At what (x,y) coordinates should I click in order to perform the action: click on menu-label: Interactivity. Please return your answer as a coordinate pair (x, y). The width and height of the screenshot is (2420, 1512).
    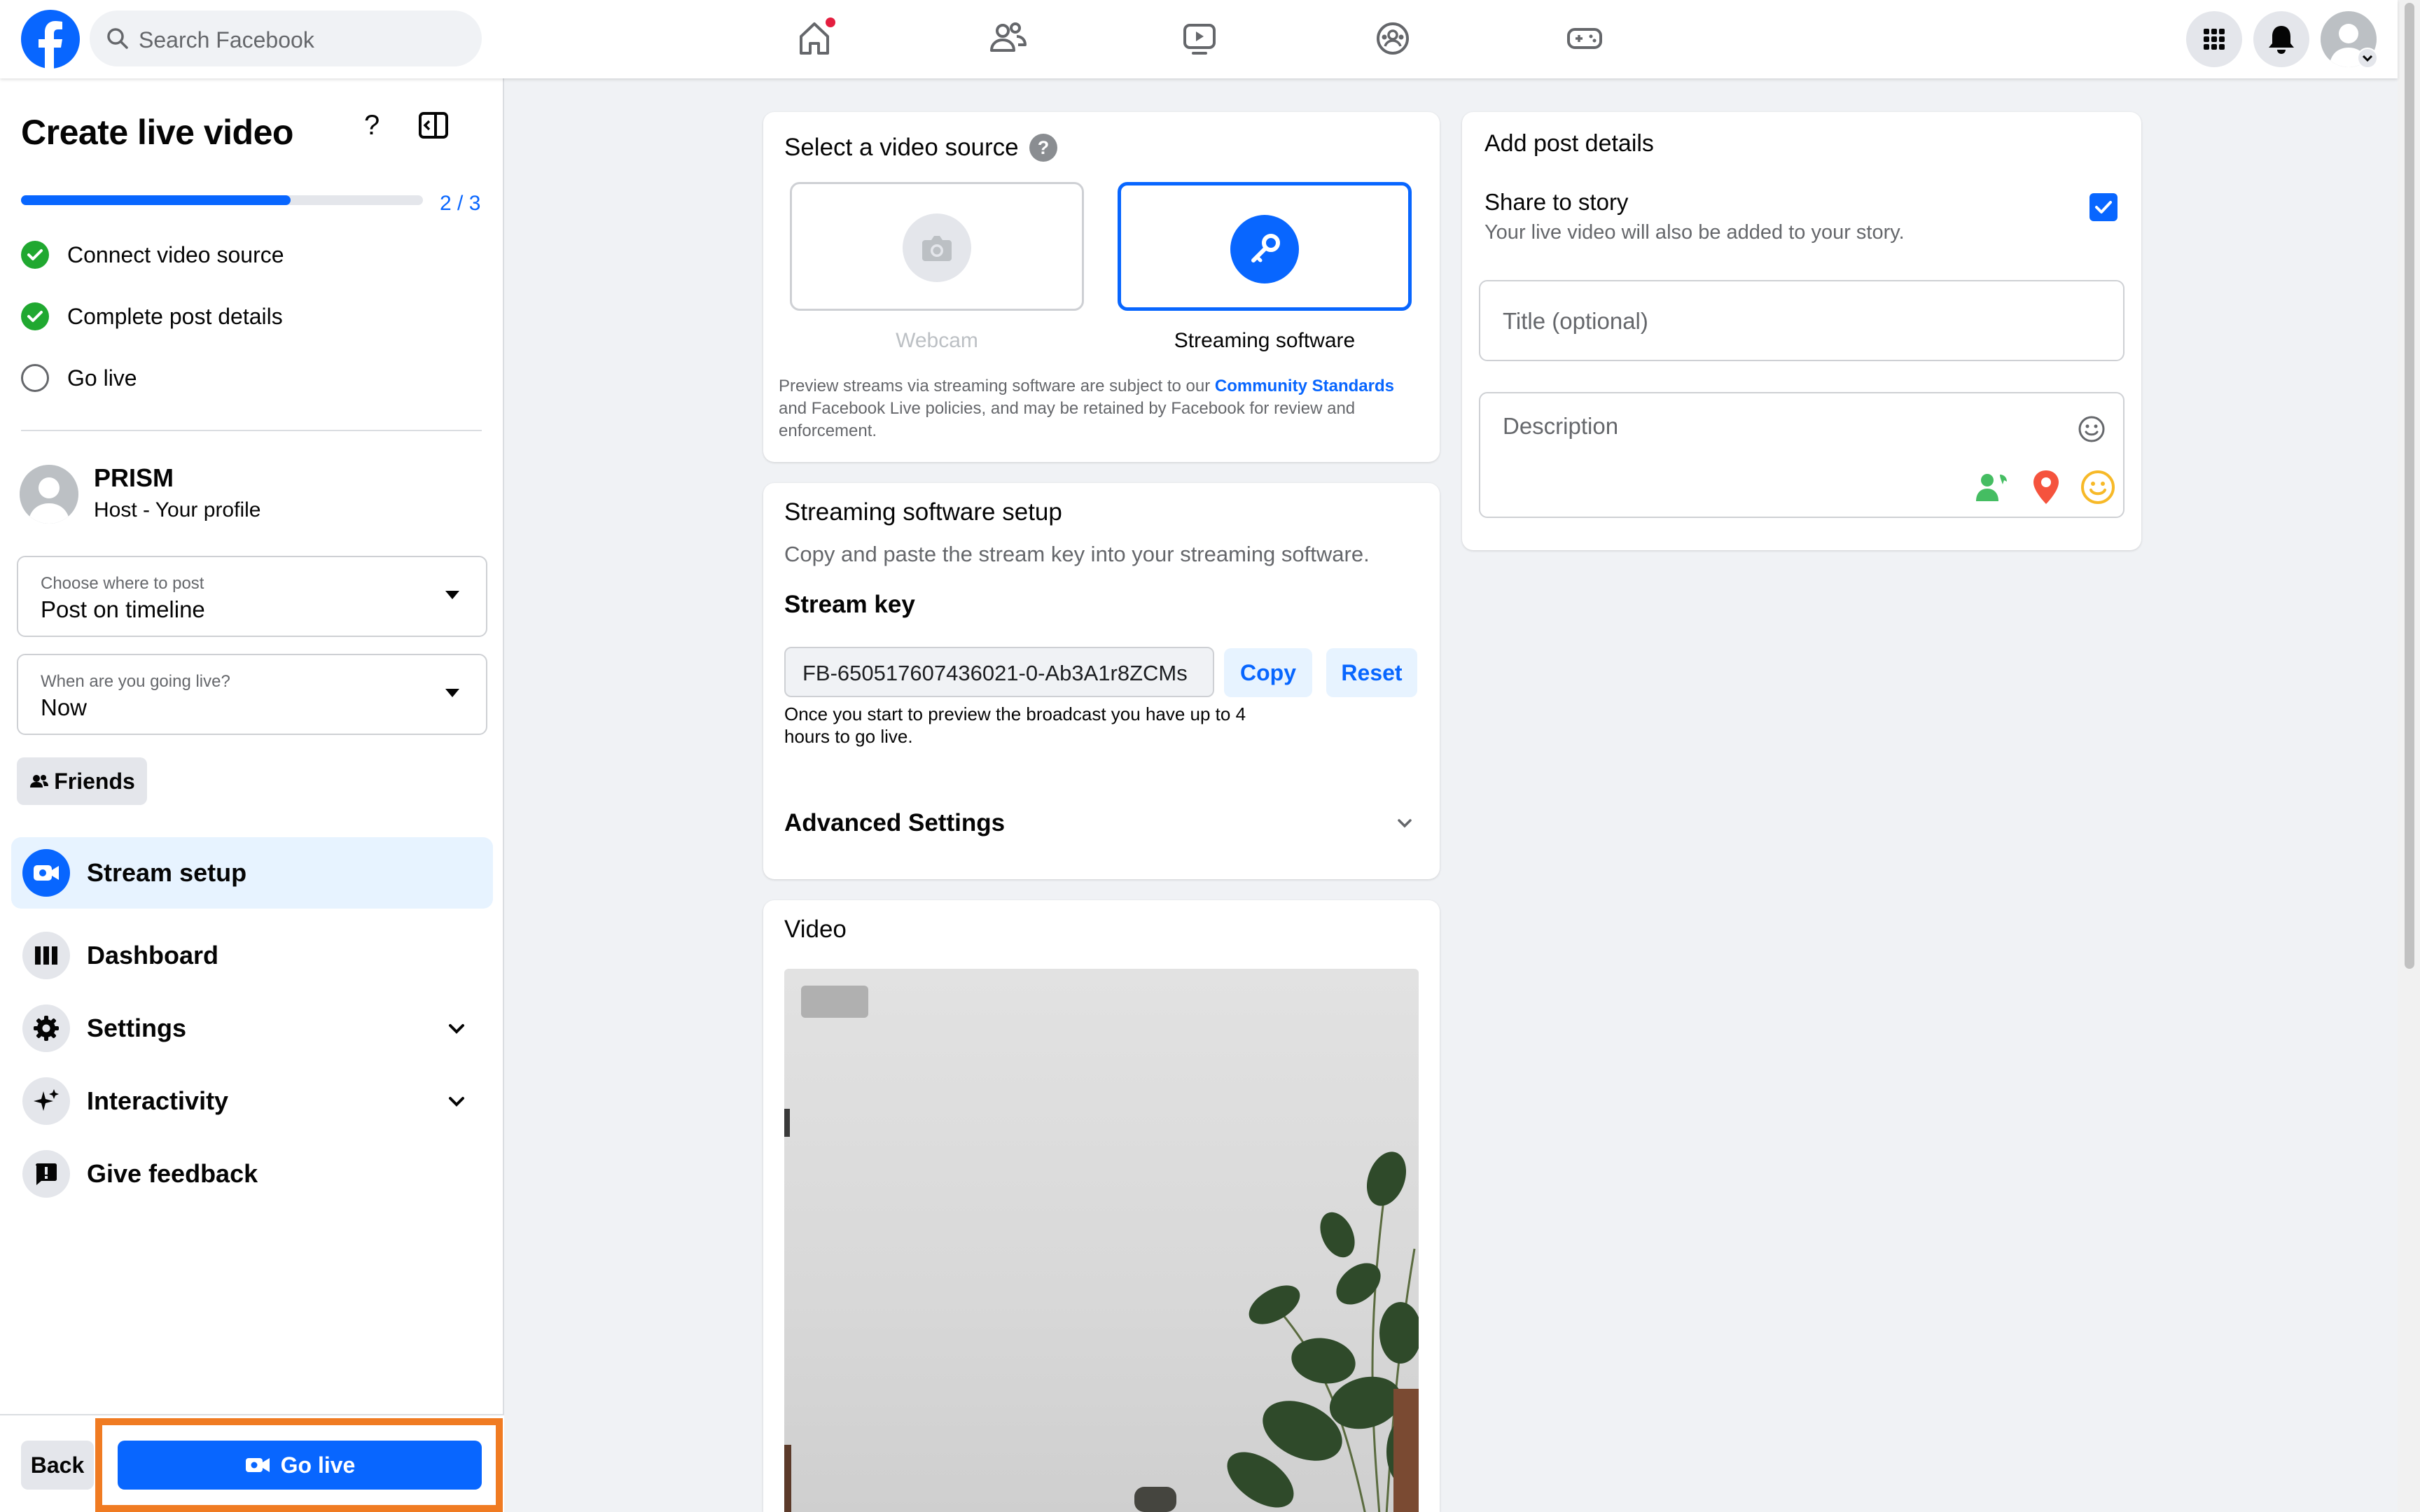
    Looking at the image, I should click on (158, 1100).